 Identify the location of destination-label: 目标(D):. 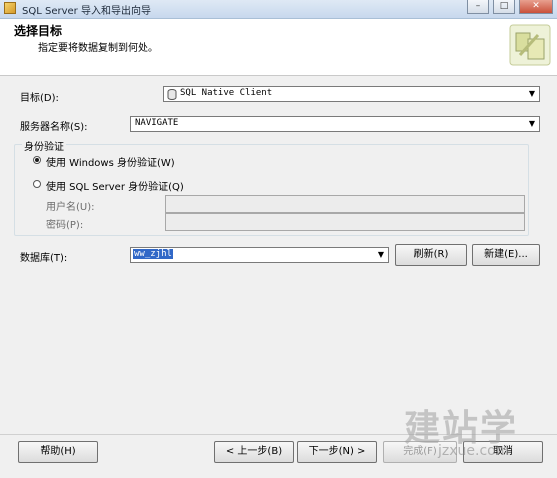
(39, 98).